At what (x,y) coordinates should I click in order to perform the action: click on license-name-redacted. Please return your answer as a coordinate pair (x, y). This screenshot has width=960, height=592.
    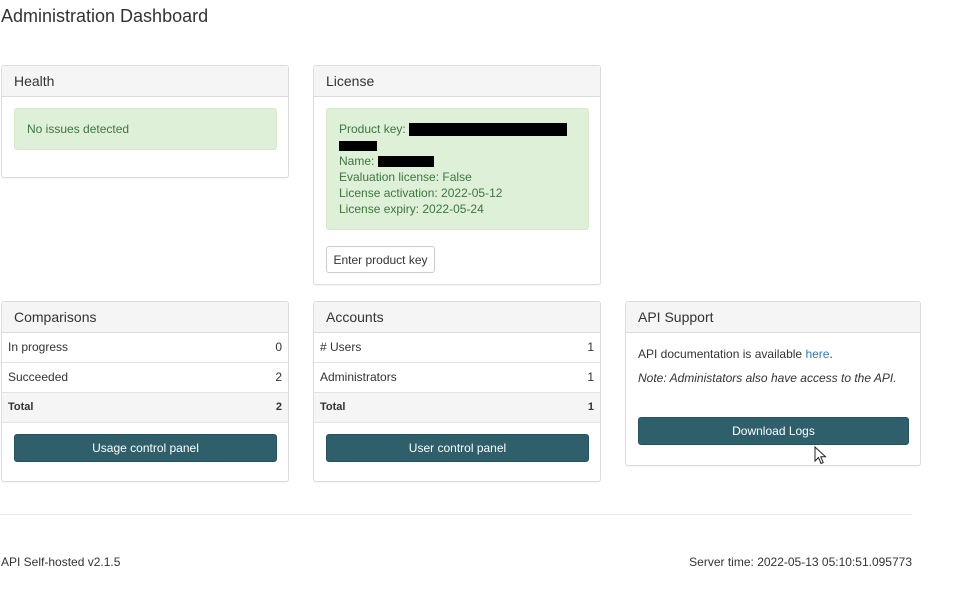
    Looking at the image, I should click on (405, 162).